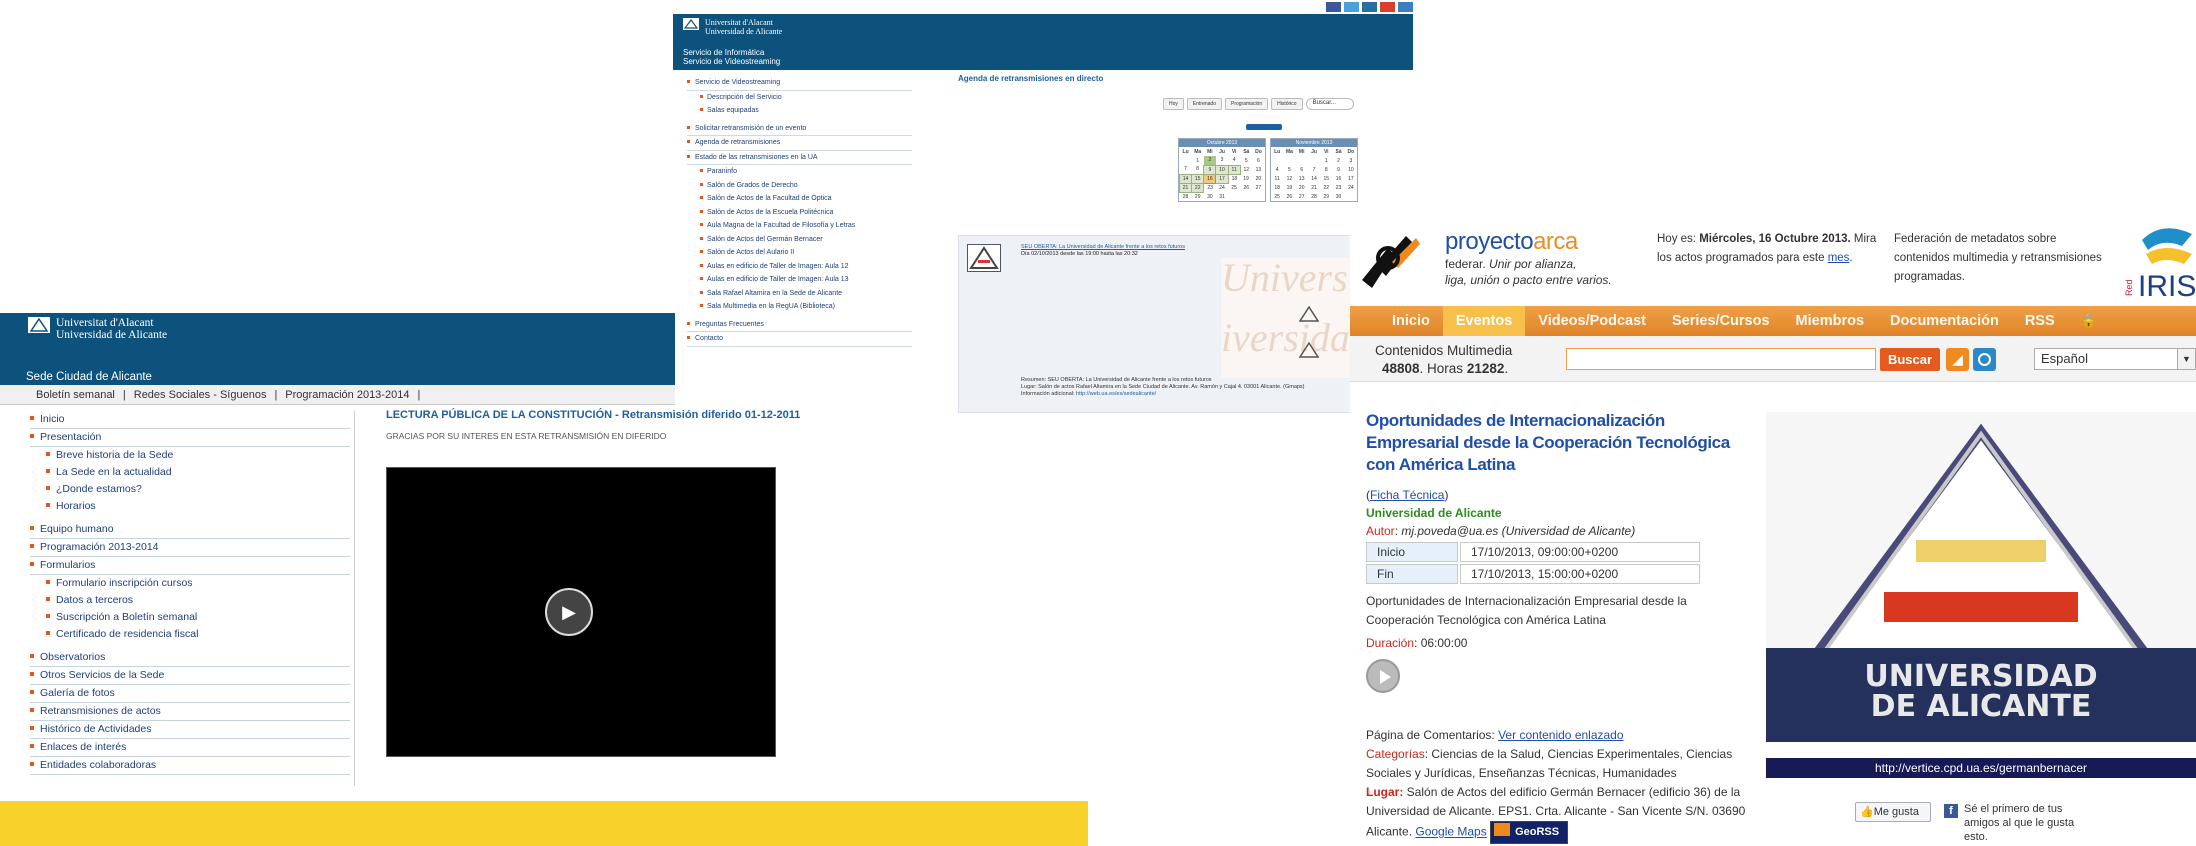 The width and height of the screenshot is (2196, 846). Describe the element at coordinates (799, 129) in the screenshot. I see `sidebar-item: Solicitar retransmisión de un evento` at that location.